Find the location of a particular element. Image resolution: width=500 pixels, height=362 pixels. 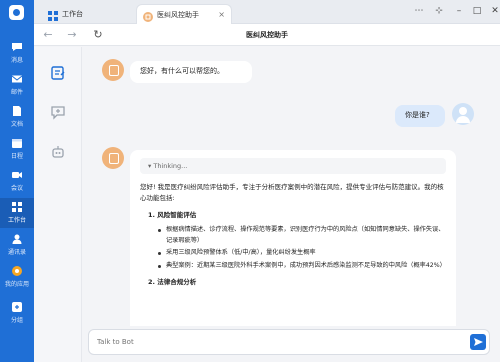

rail-item-label: 分组 is located at coordinates (16, 320).